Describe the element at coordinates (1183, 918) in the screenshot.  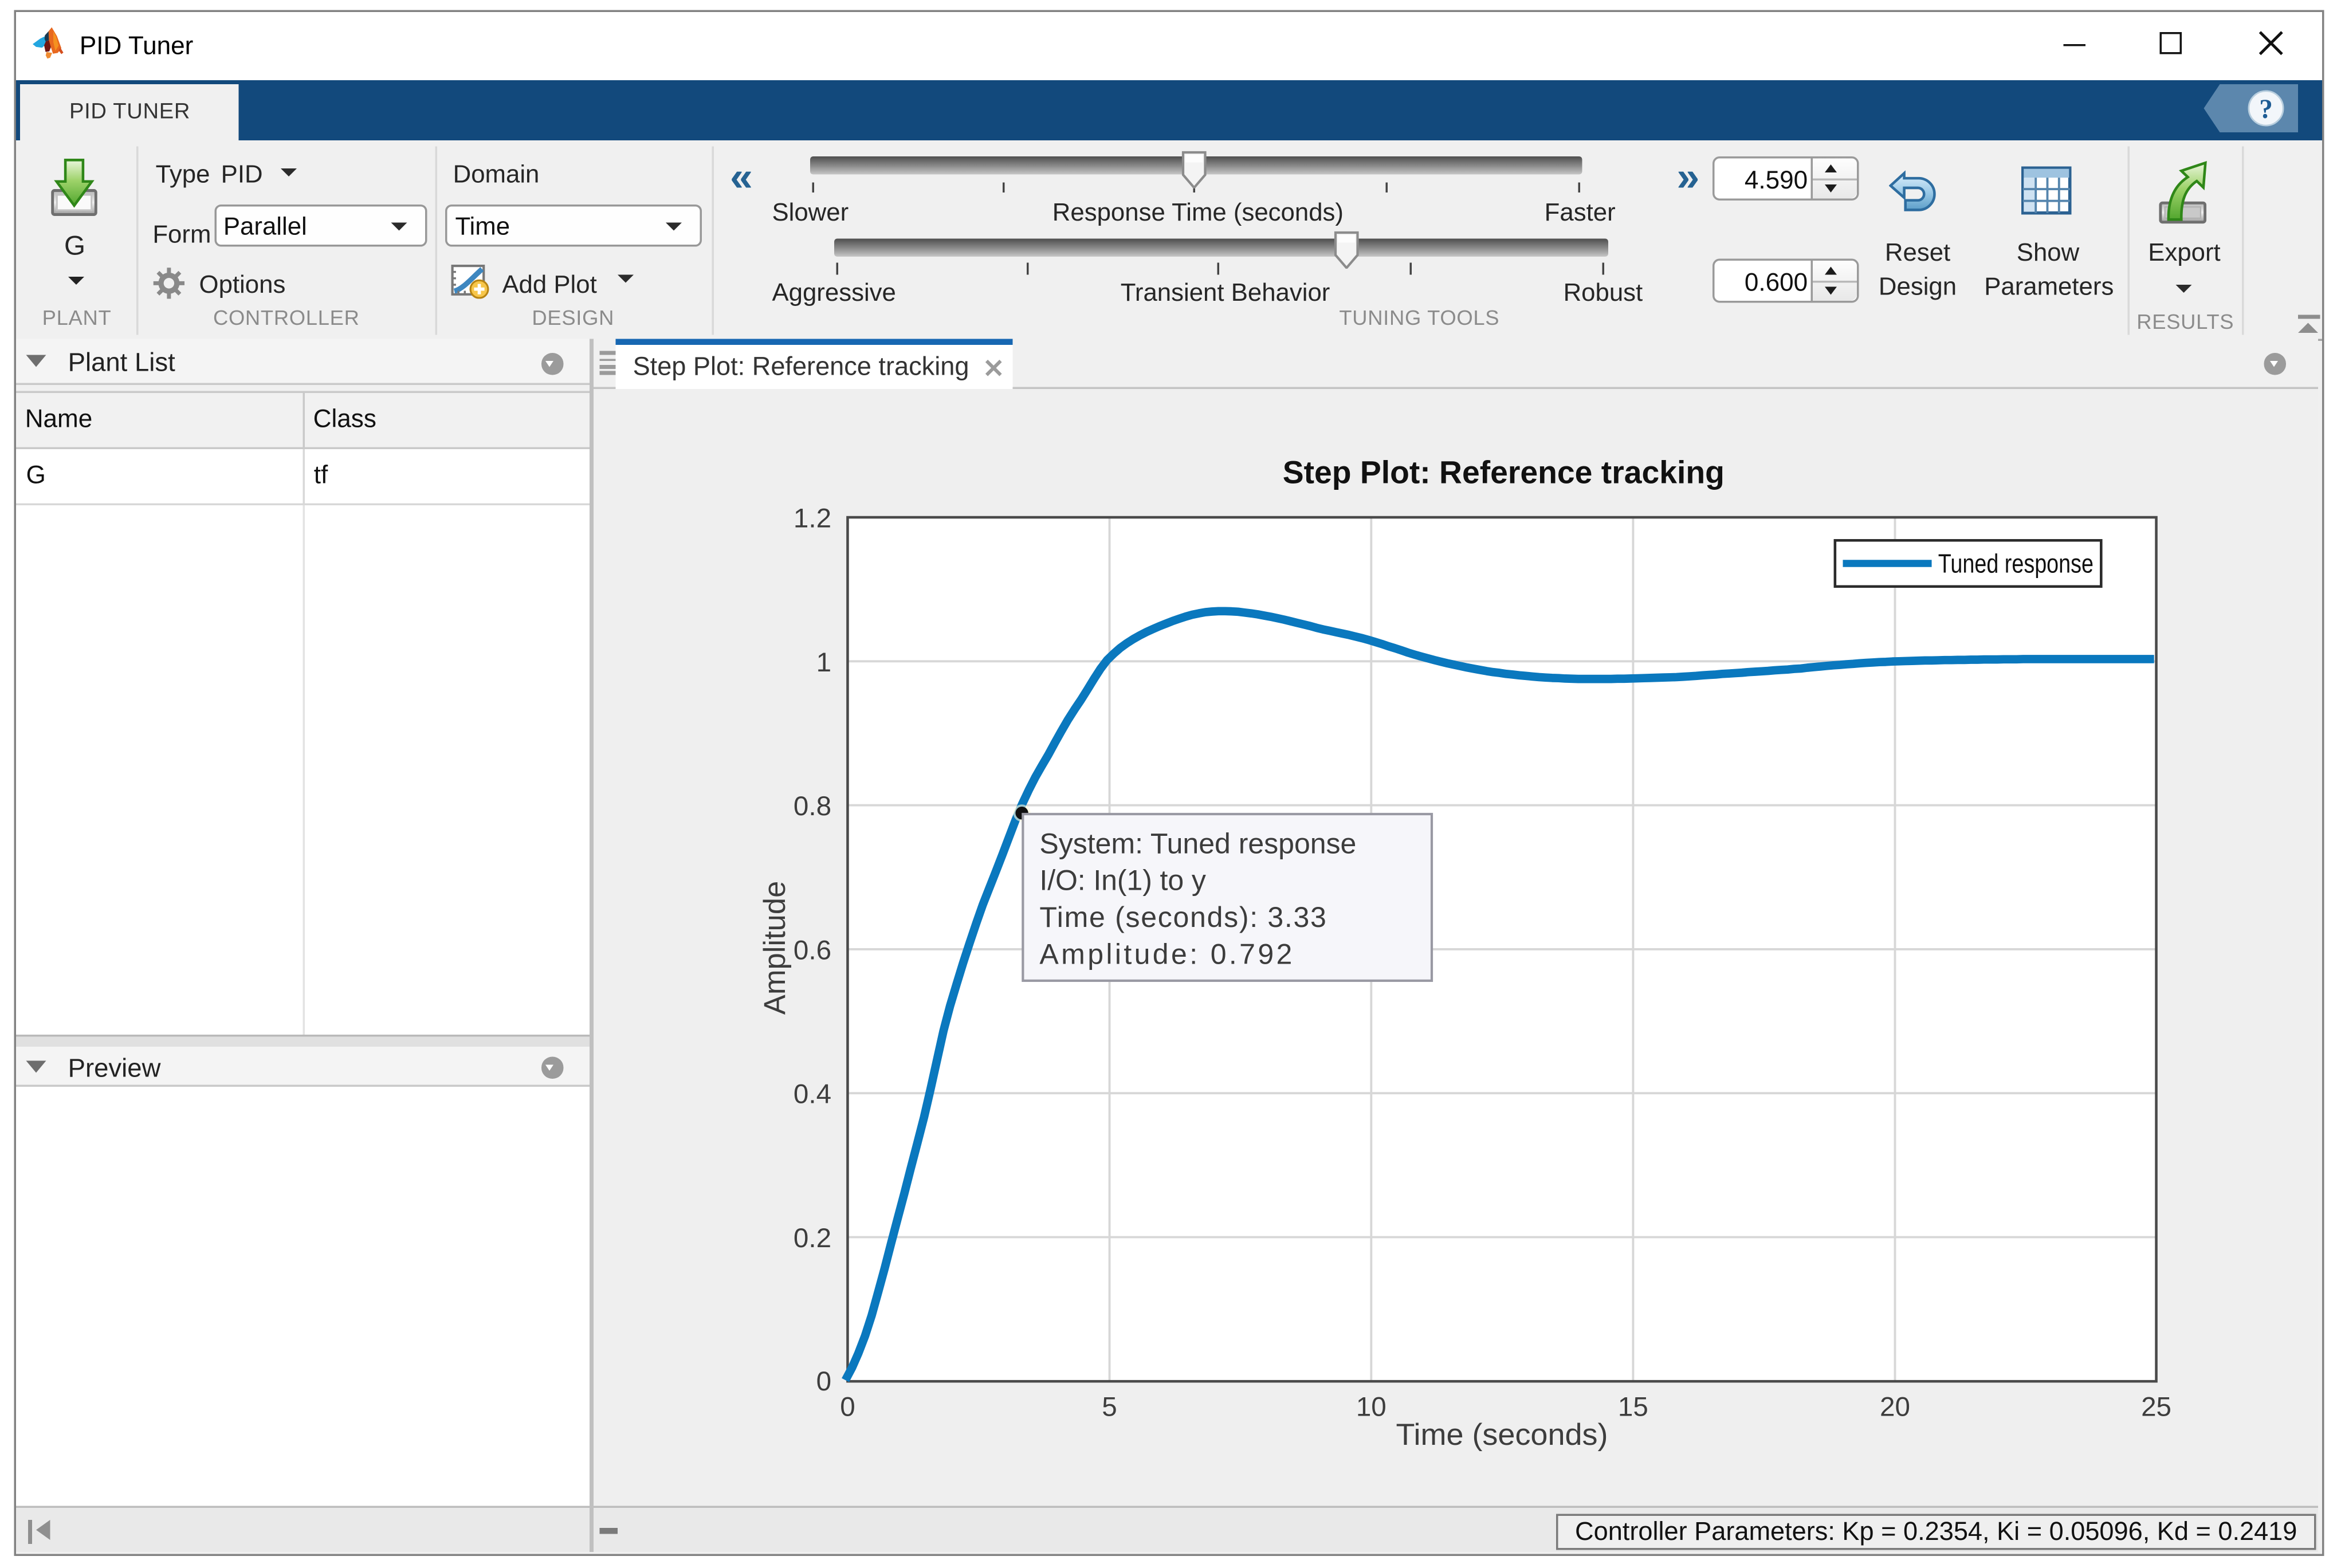
I see `svg-text: Time (seconds): 3.33` at that location.